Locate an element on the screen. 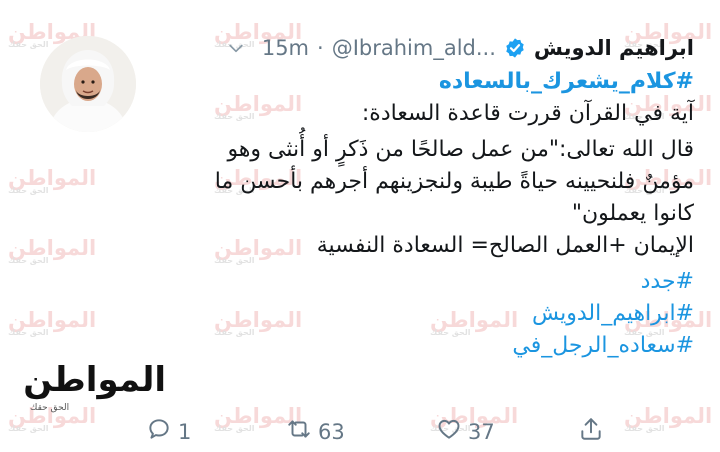 The height and width of the screenshot is (452, 720). share-icon is located at coordinates (591, 431).